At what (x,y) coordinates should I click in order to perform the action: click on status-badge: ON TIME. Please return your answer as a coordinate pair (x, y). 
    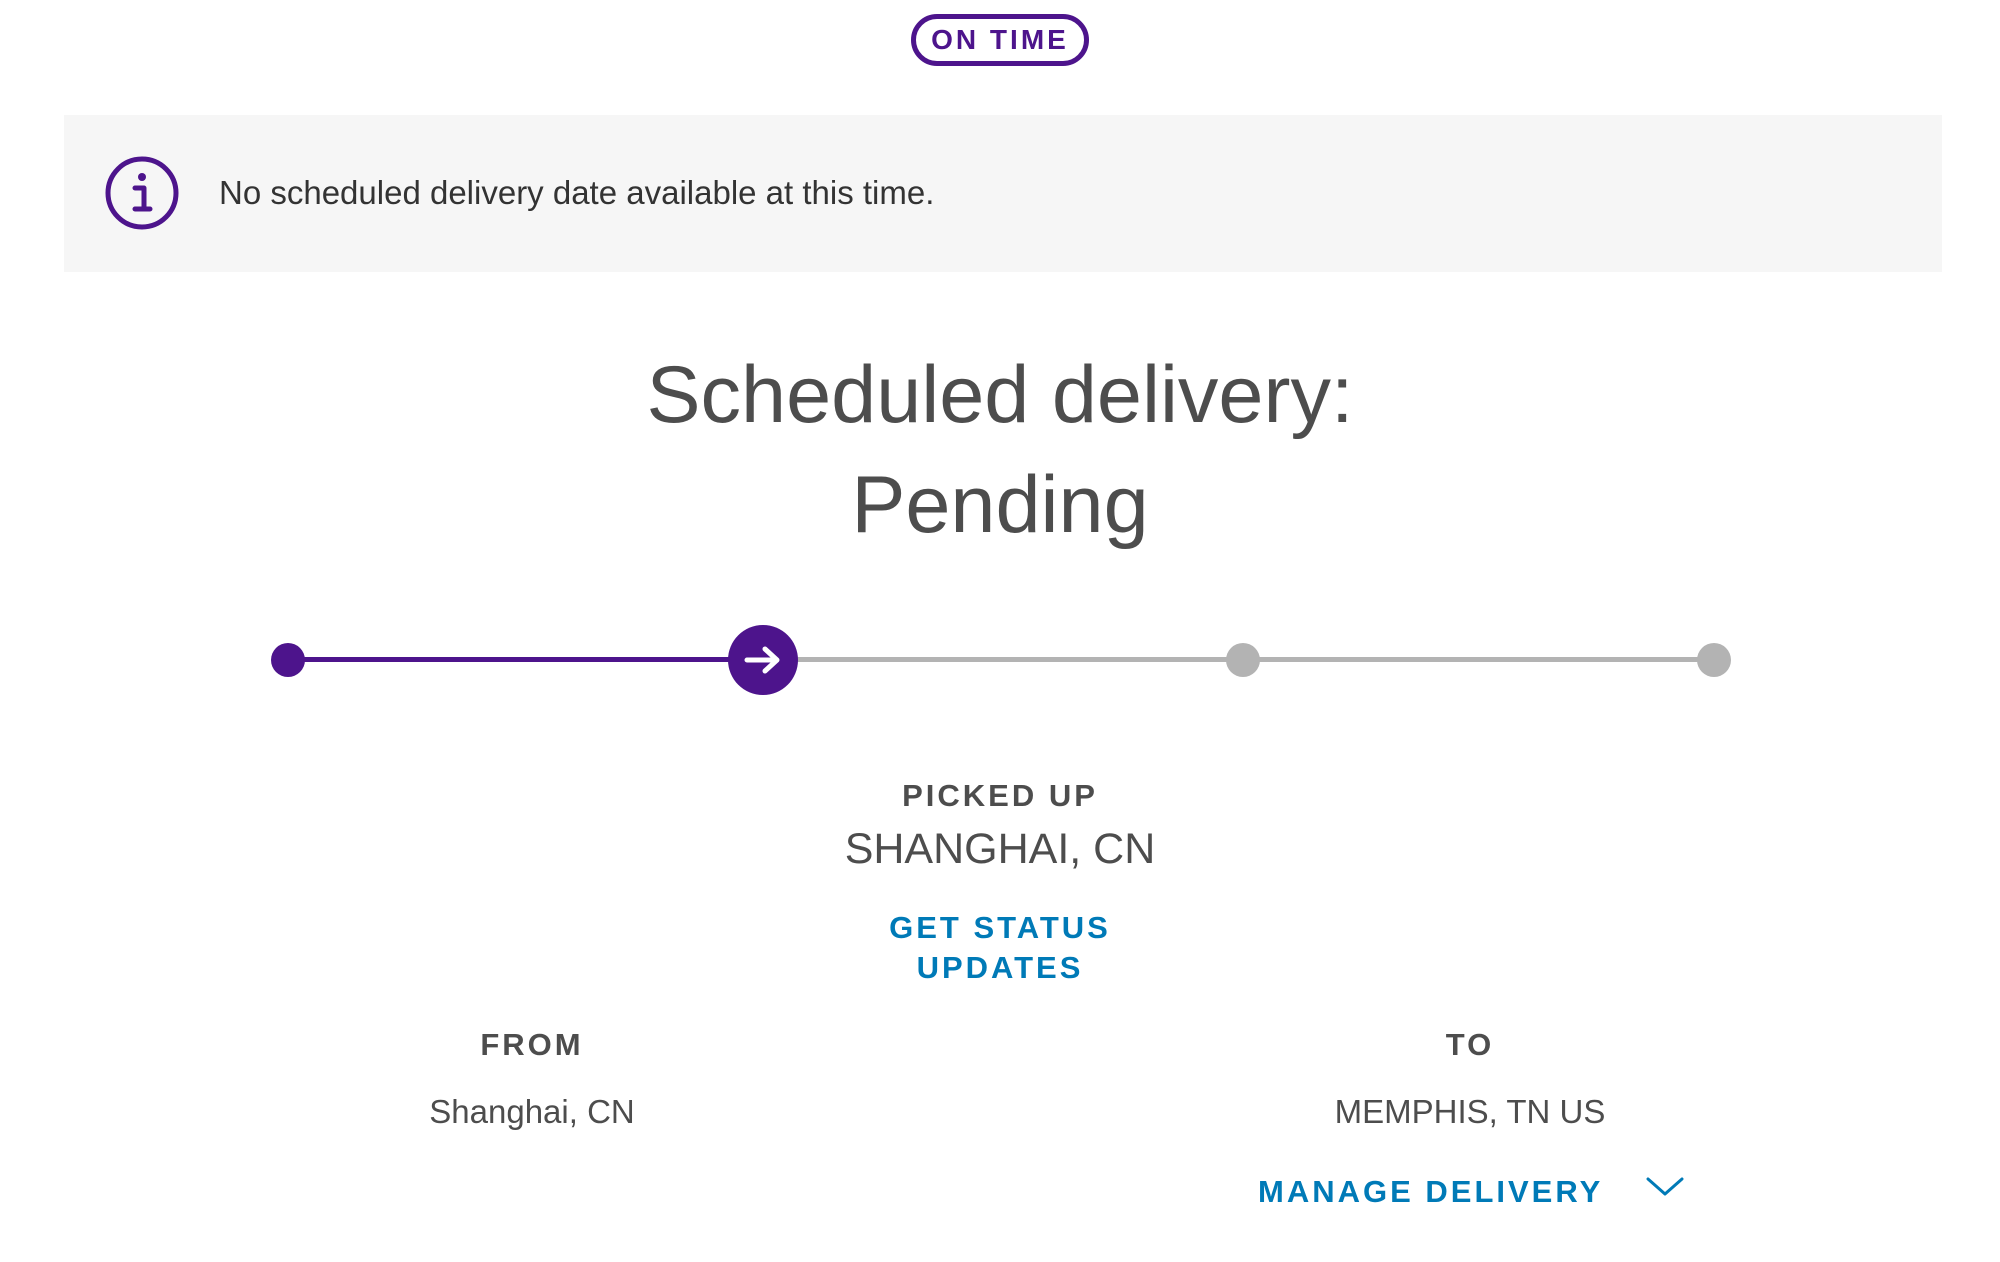
    Looking at the image, I should click on (1000, 40).